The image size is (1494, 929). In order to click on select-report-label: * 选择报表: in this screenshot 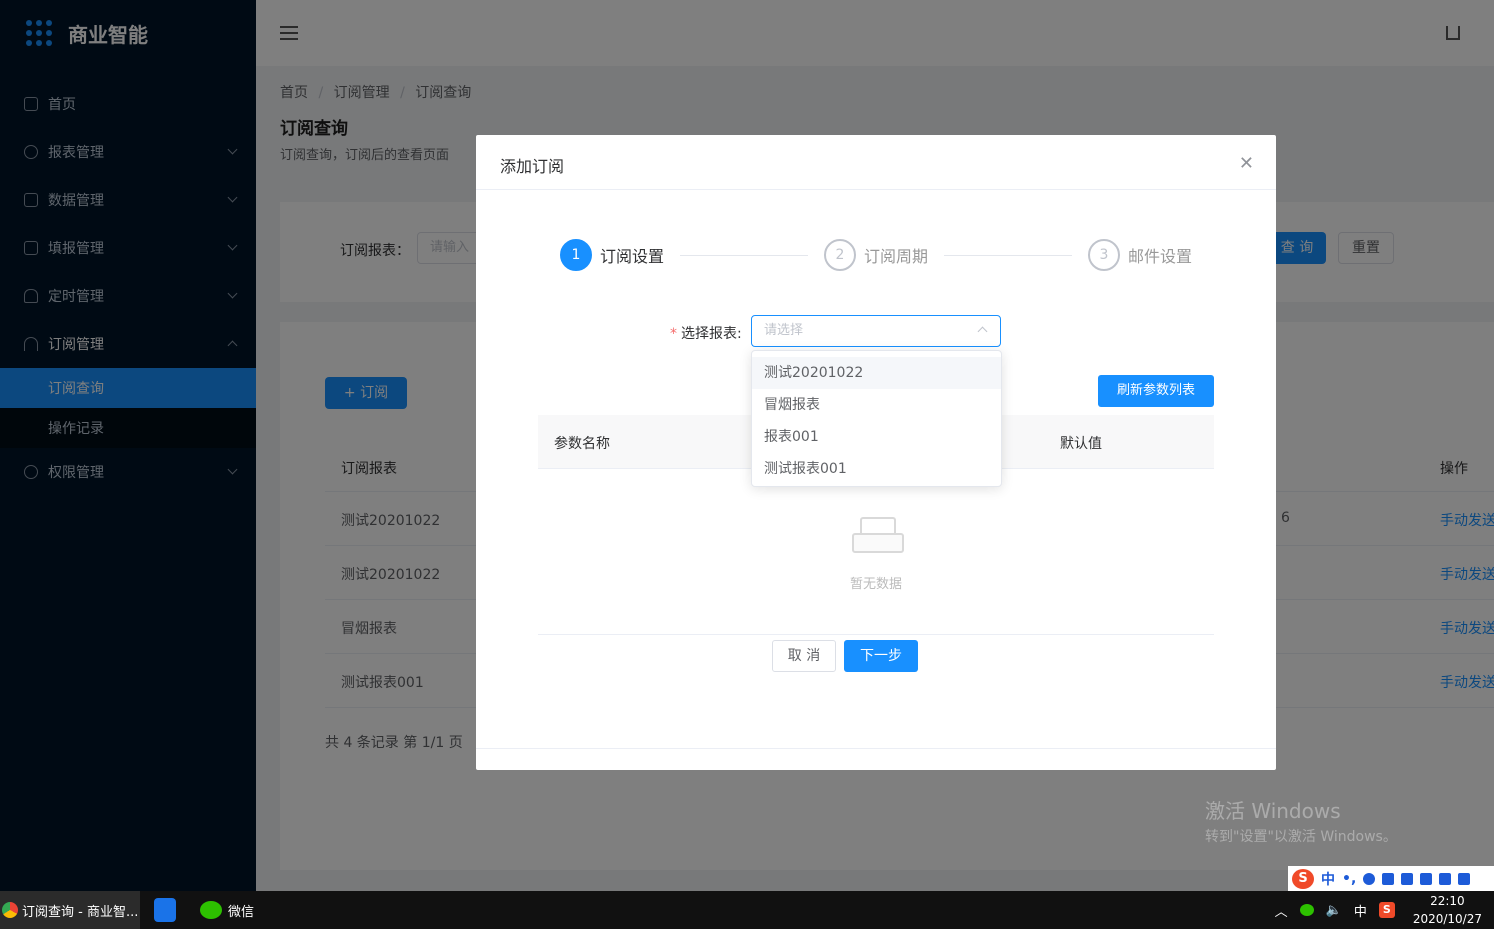, I will do `click(706, 333)`.